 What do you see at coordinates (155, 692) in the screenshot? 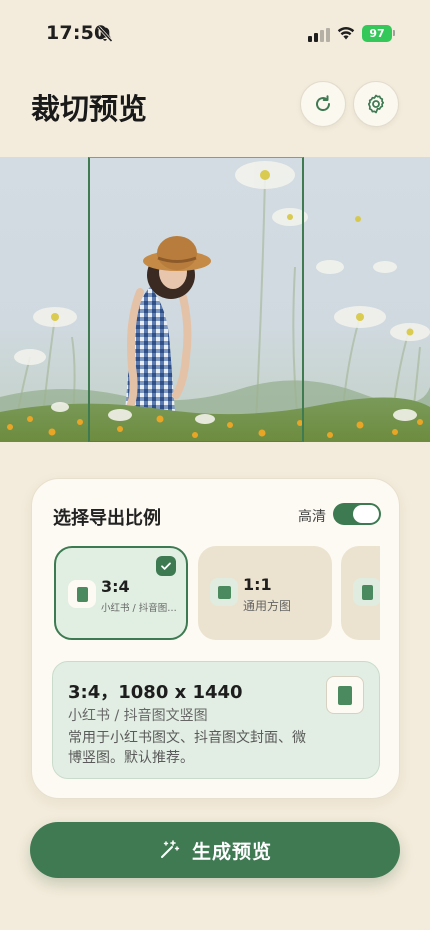
I see `detail-title: 3:4，1080 x 1440` at bounding box center [155, 692].